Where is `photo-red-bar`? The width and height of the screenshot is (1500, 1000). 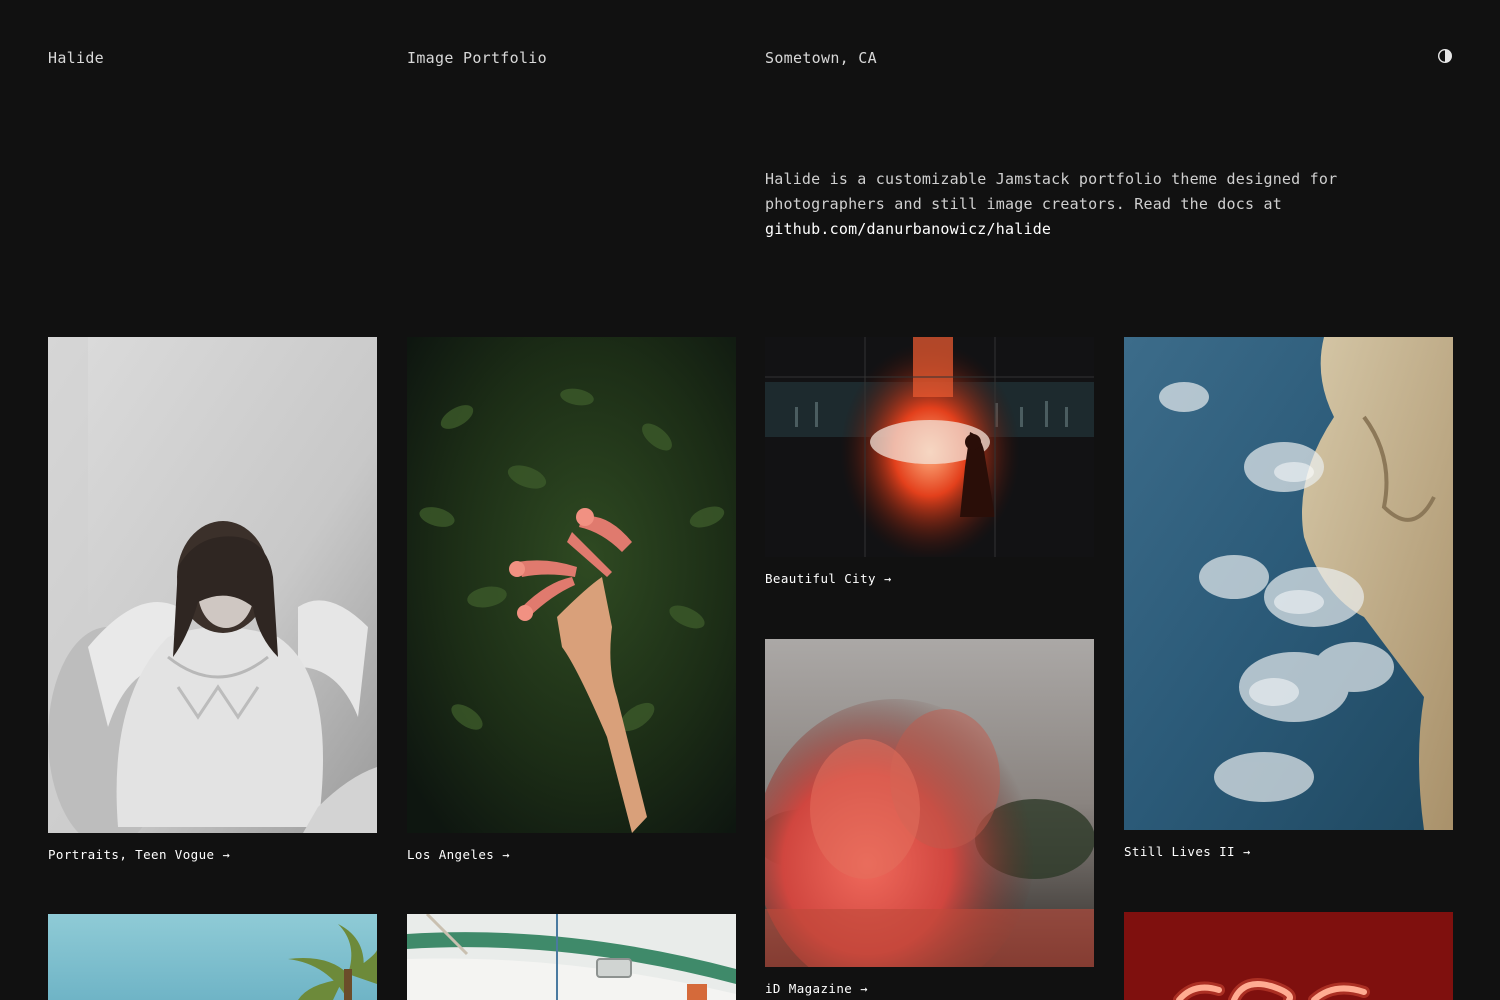 photo-red-bar is located at coordinates (929, 447).